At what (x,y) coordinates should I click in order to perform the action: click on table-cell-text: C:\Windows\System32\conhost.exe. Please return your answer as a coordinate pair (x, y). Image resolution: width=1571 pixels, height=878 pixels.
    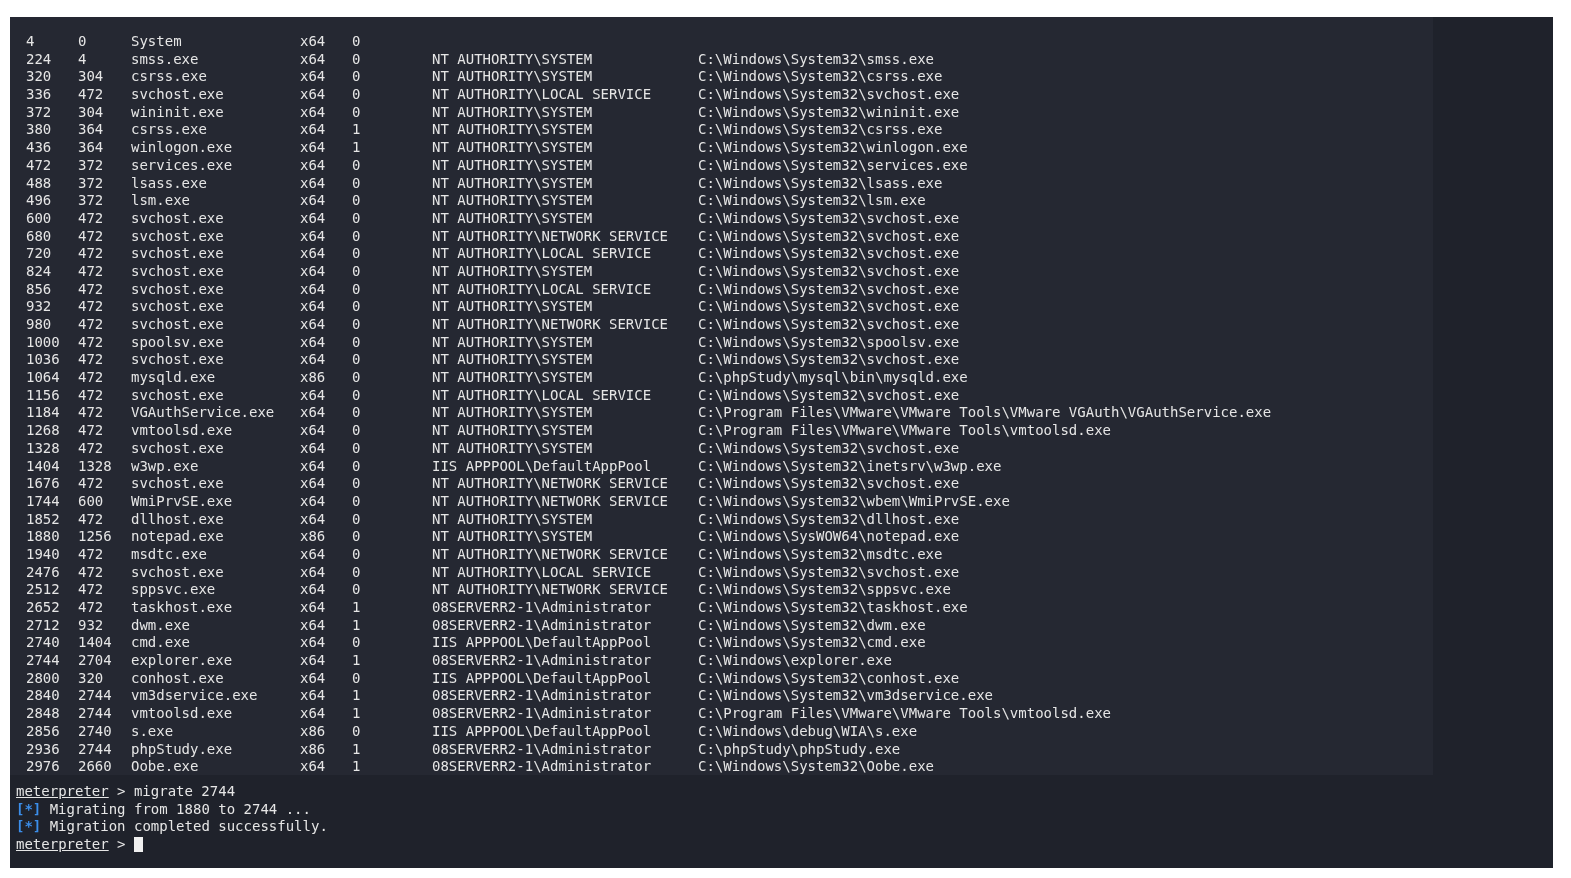
    Looking at the image, I should click on (829, 678).